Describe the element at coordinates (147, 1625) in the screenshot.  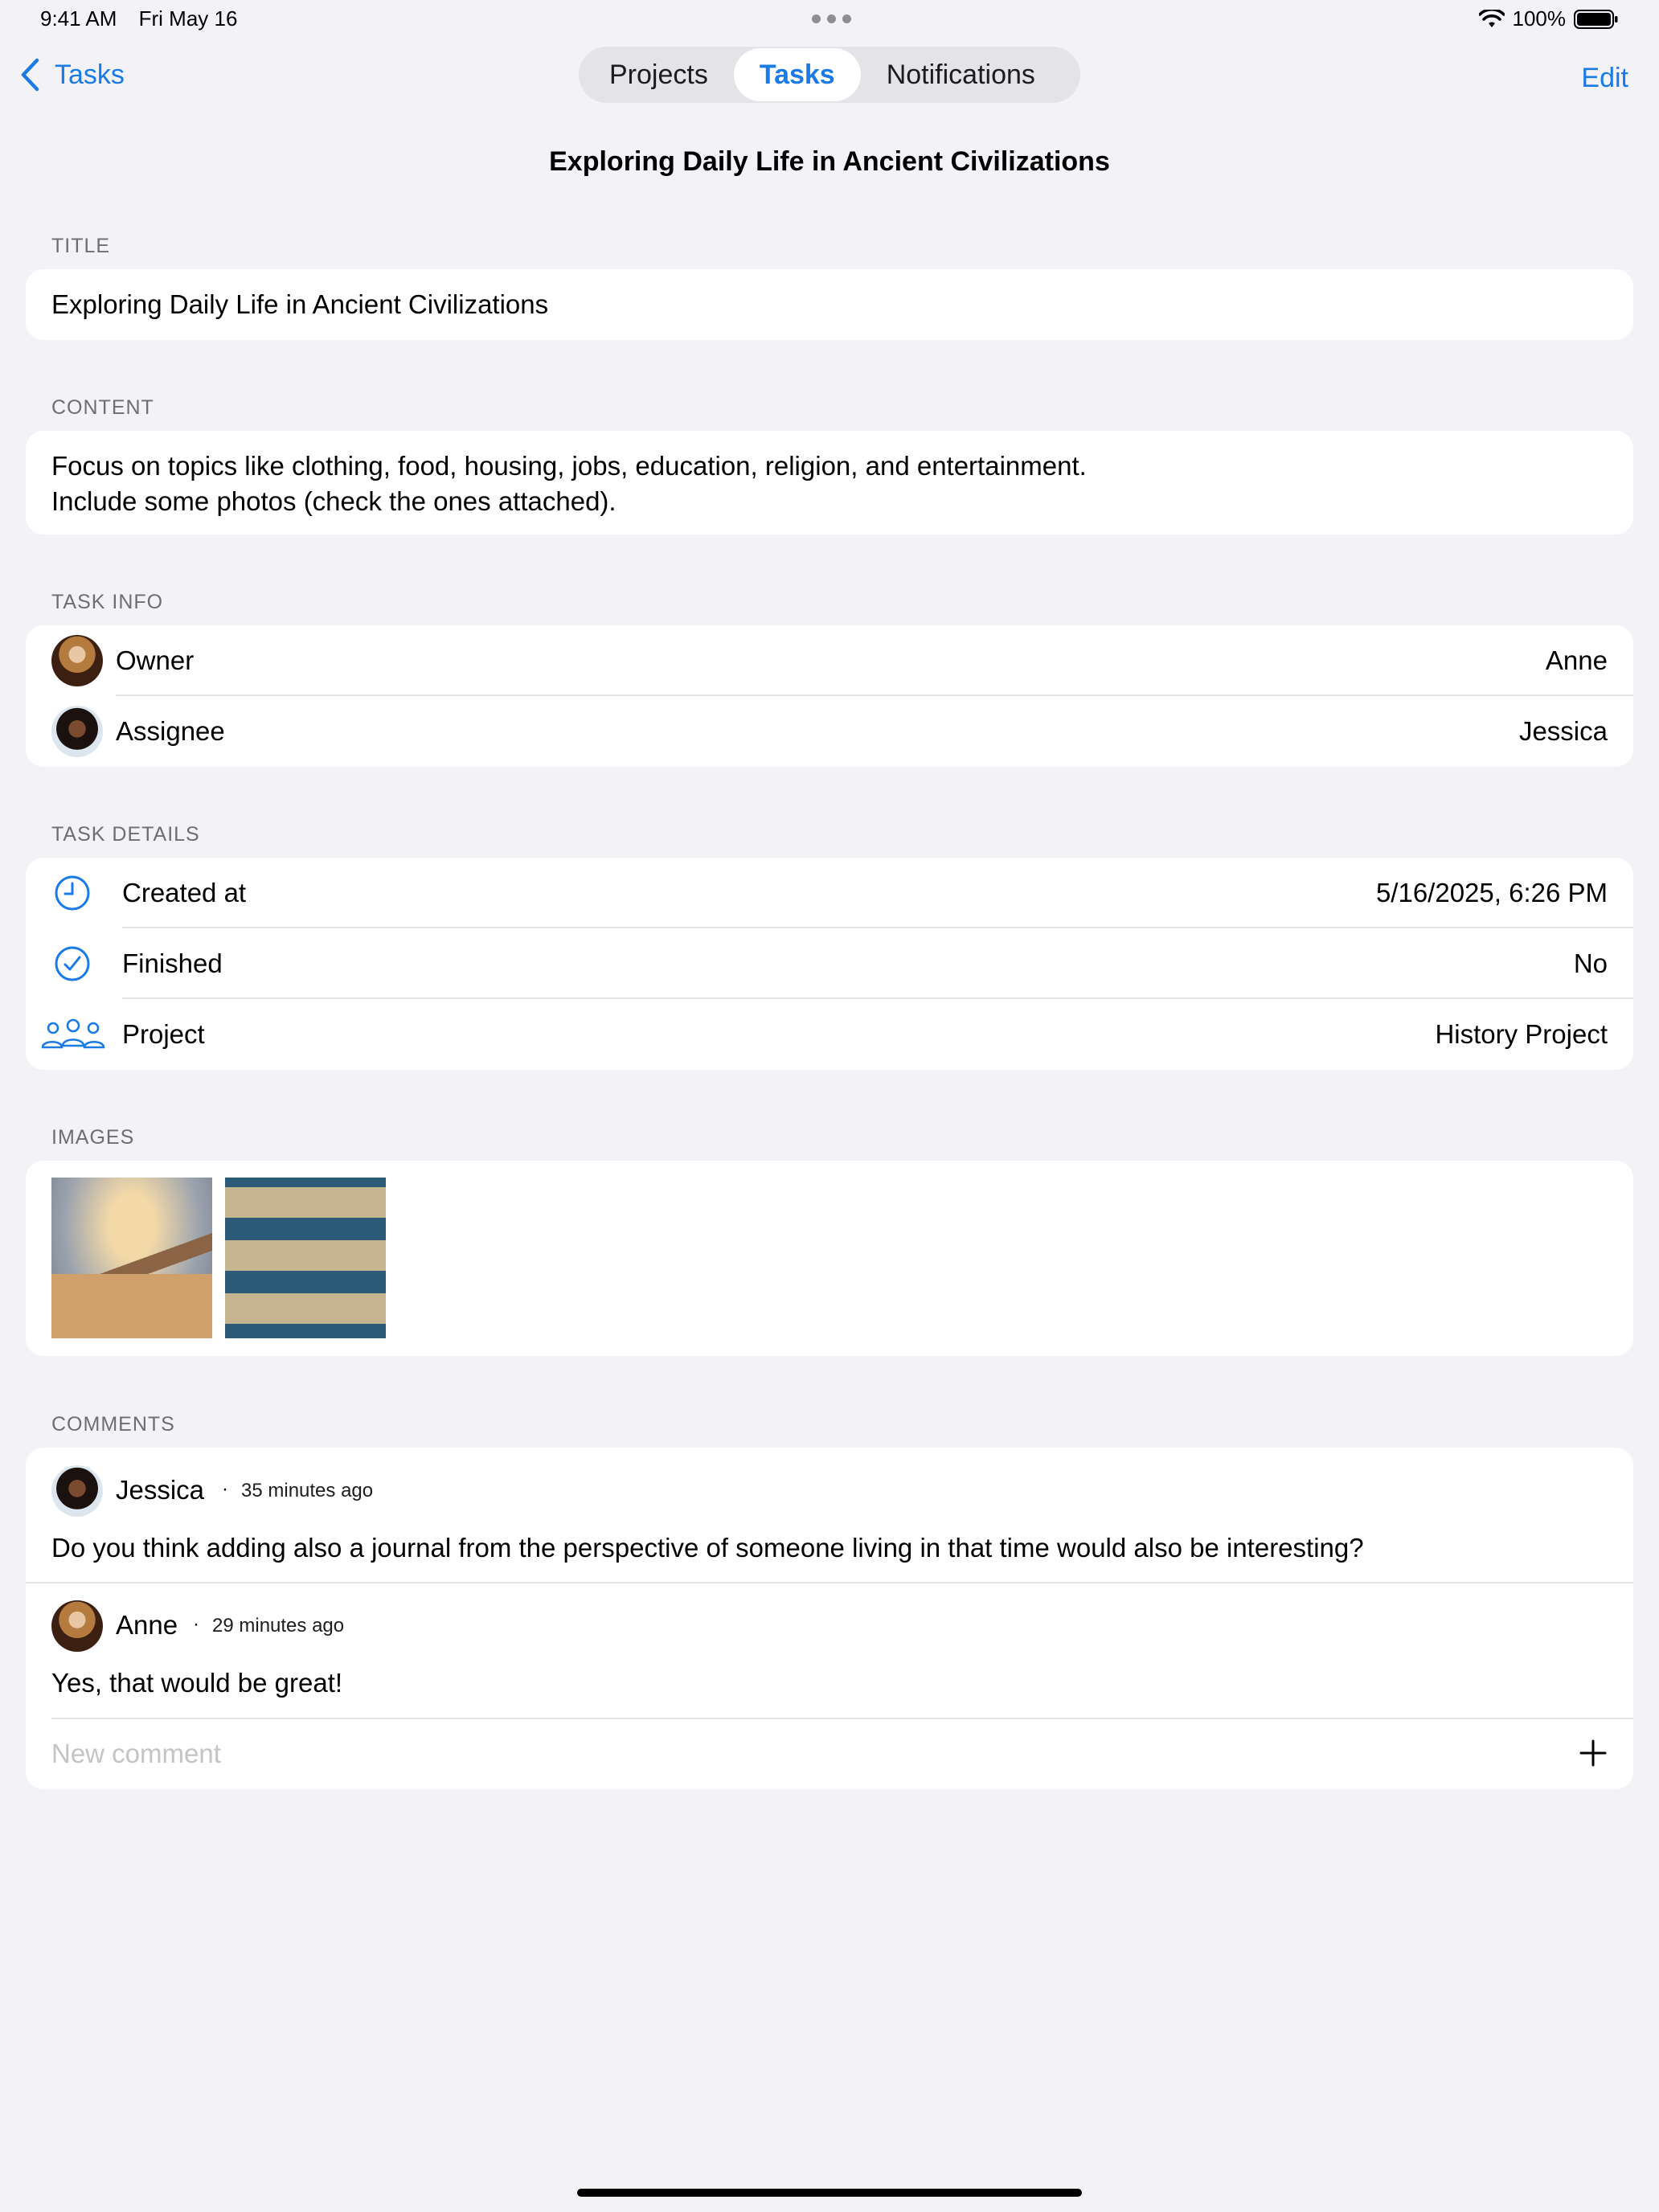
I see `comment-author: Anne` at that location.